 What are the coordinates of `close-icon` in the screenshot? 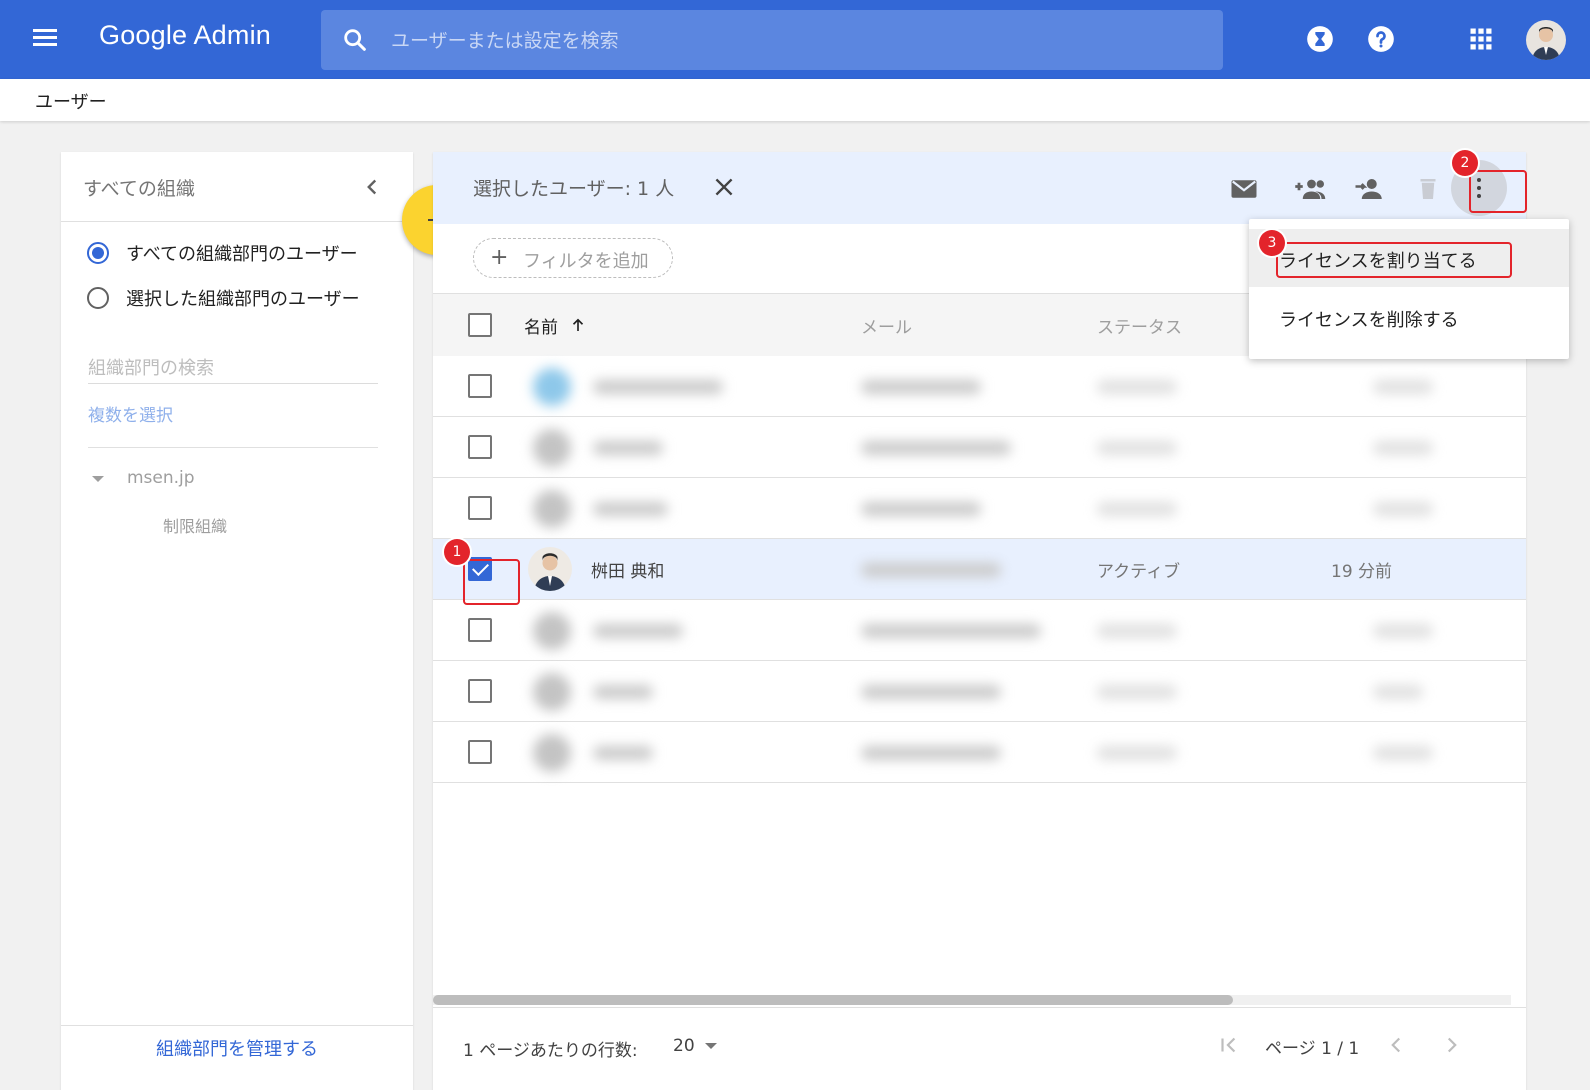 It's located at (724, 187).